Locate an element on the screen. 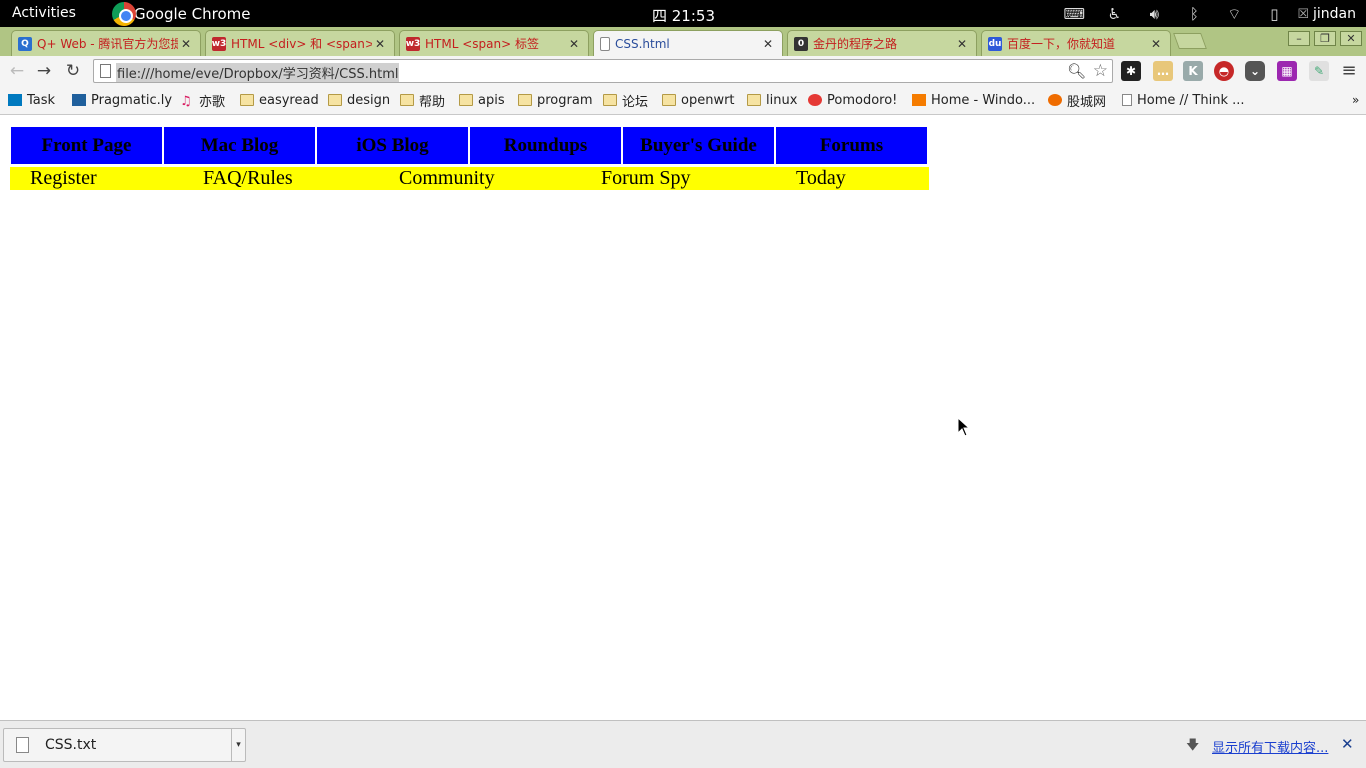 This screenshot has height=768, width=1366. bluetooth-icon: ᛒ is located at coordinates (1194, 14).